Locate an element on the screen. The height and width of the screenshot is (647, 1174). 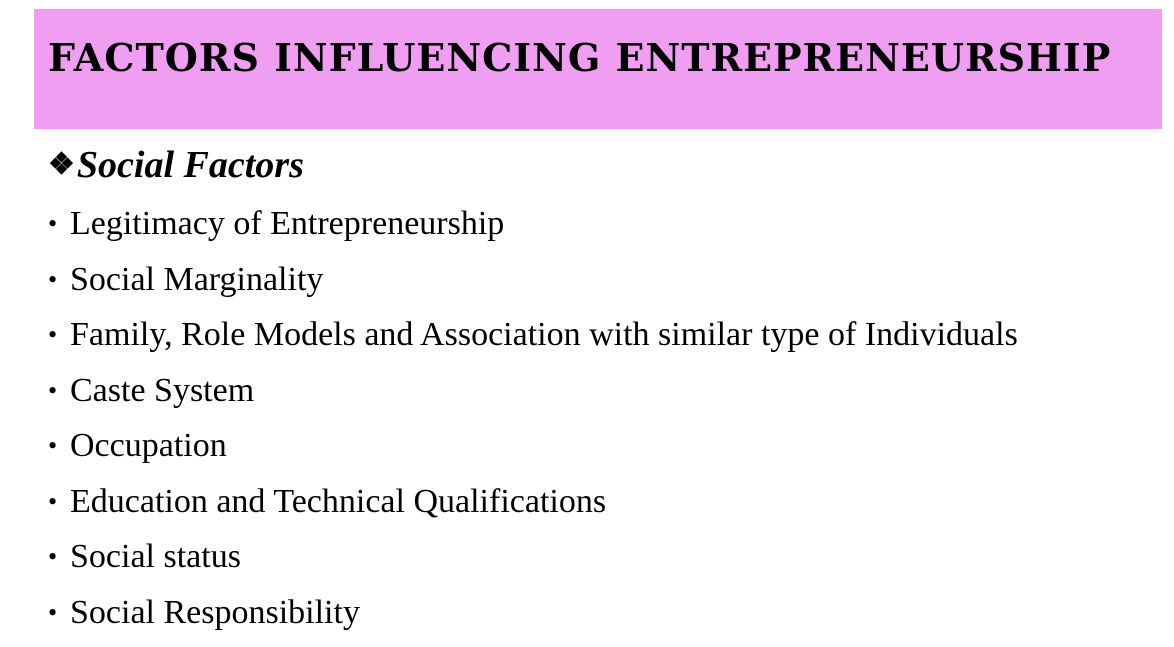
list-item: •Social Responsibility is located at coordinates (533, 619).